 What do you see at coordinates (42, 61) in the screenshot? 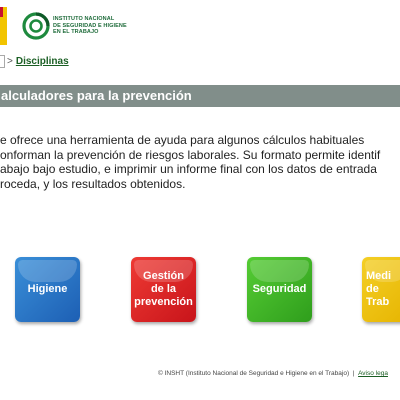
I see `breadcrumb-link-disciplinas: Disciplinas` at bounding box center [42, 61].